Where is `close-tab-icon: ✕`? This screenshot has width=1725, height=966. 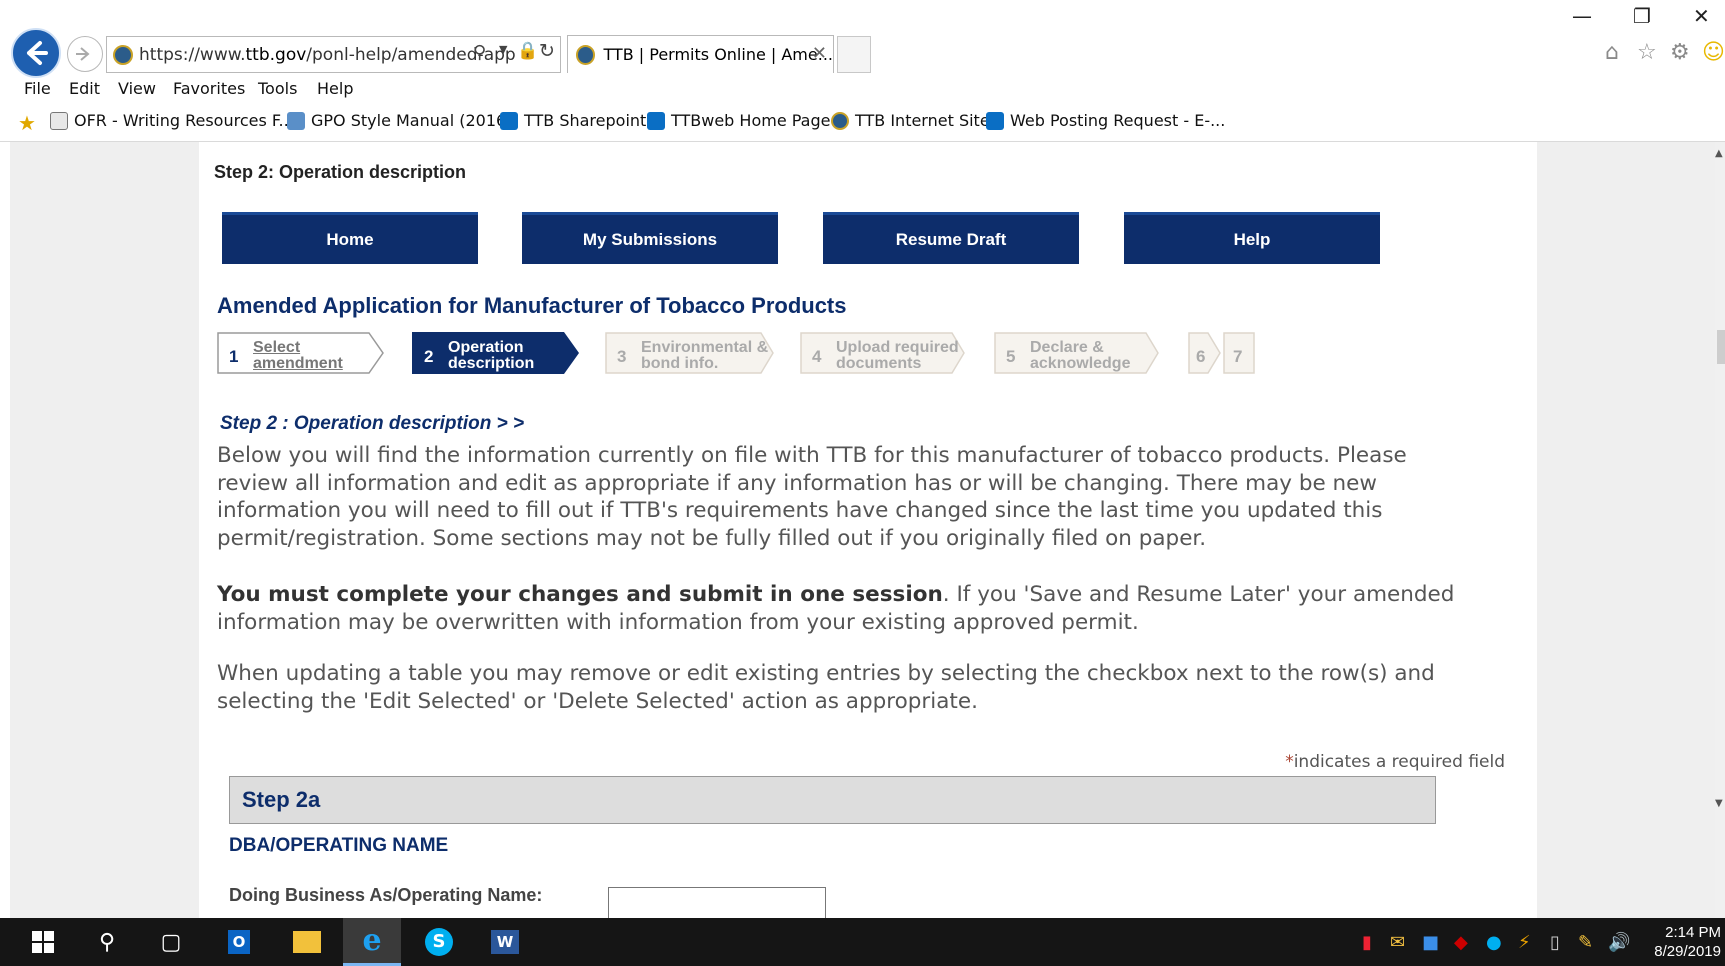 close-tab-icon: ✕ is located at coordinates (819, 53).